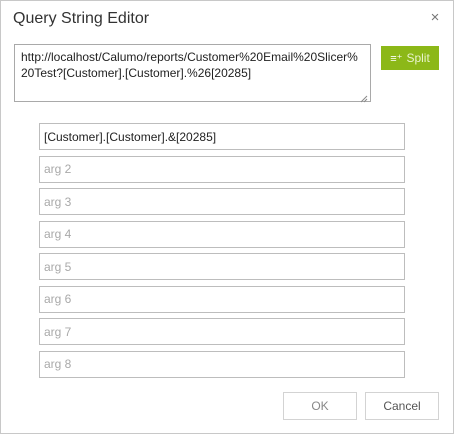 This screenshot has height=434, width=454. I want to click on dialog-title: Query String Editor, so click(81, 18).